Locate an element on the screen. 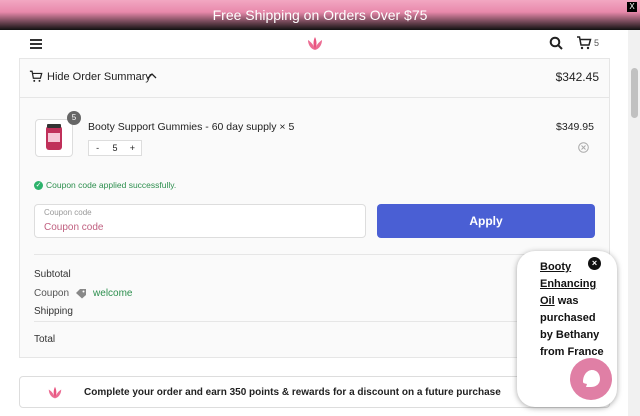 This screenshot has height=416, width=640. coupon-field: Coupon code is located at coordinates (200, 221).